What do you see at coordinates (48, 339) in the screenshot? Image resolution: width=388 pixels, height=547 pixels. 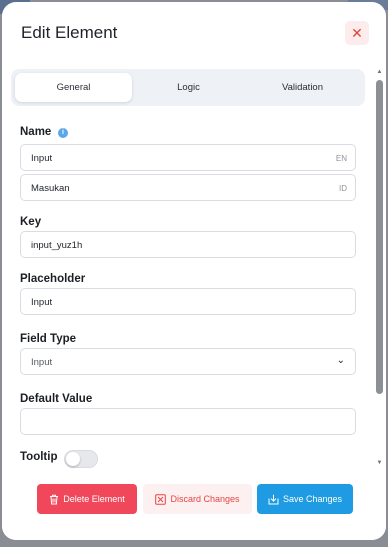 I see `field-type-label: Field Type` at bounding box center [48, 339].